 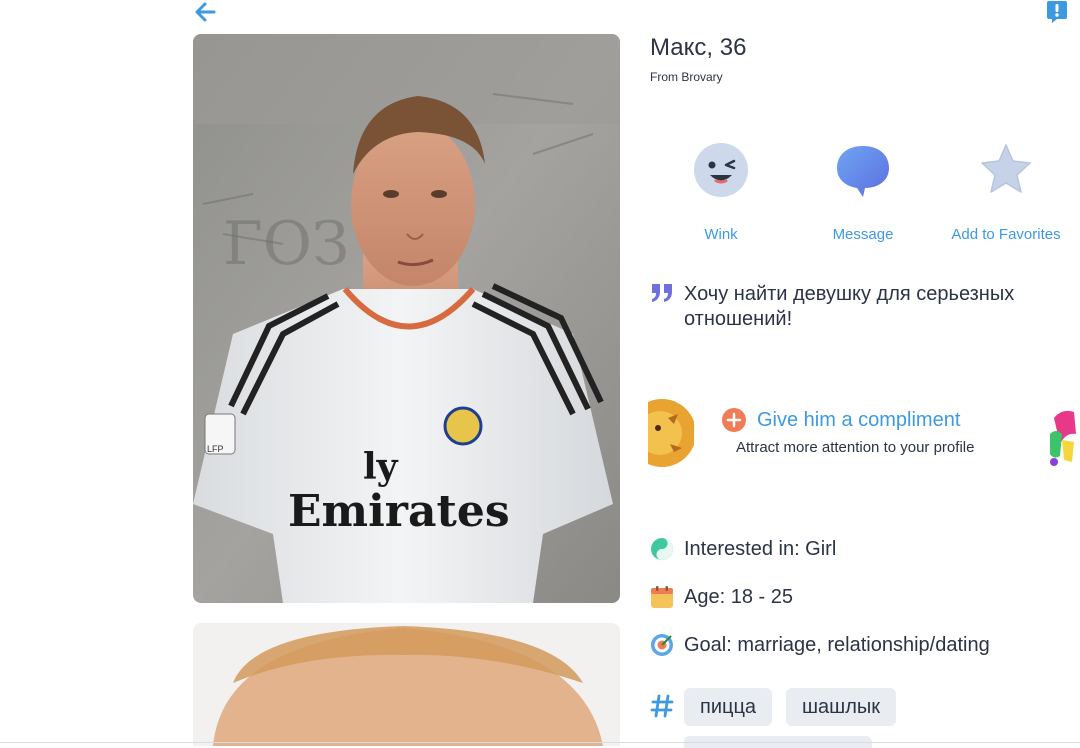 What do you see at coordinates (662, 433) in the screenshot?
I see `gift-lion-icon` at bounding box center [662, 433].